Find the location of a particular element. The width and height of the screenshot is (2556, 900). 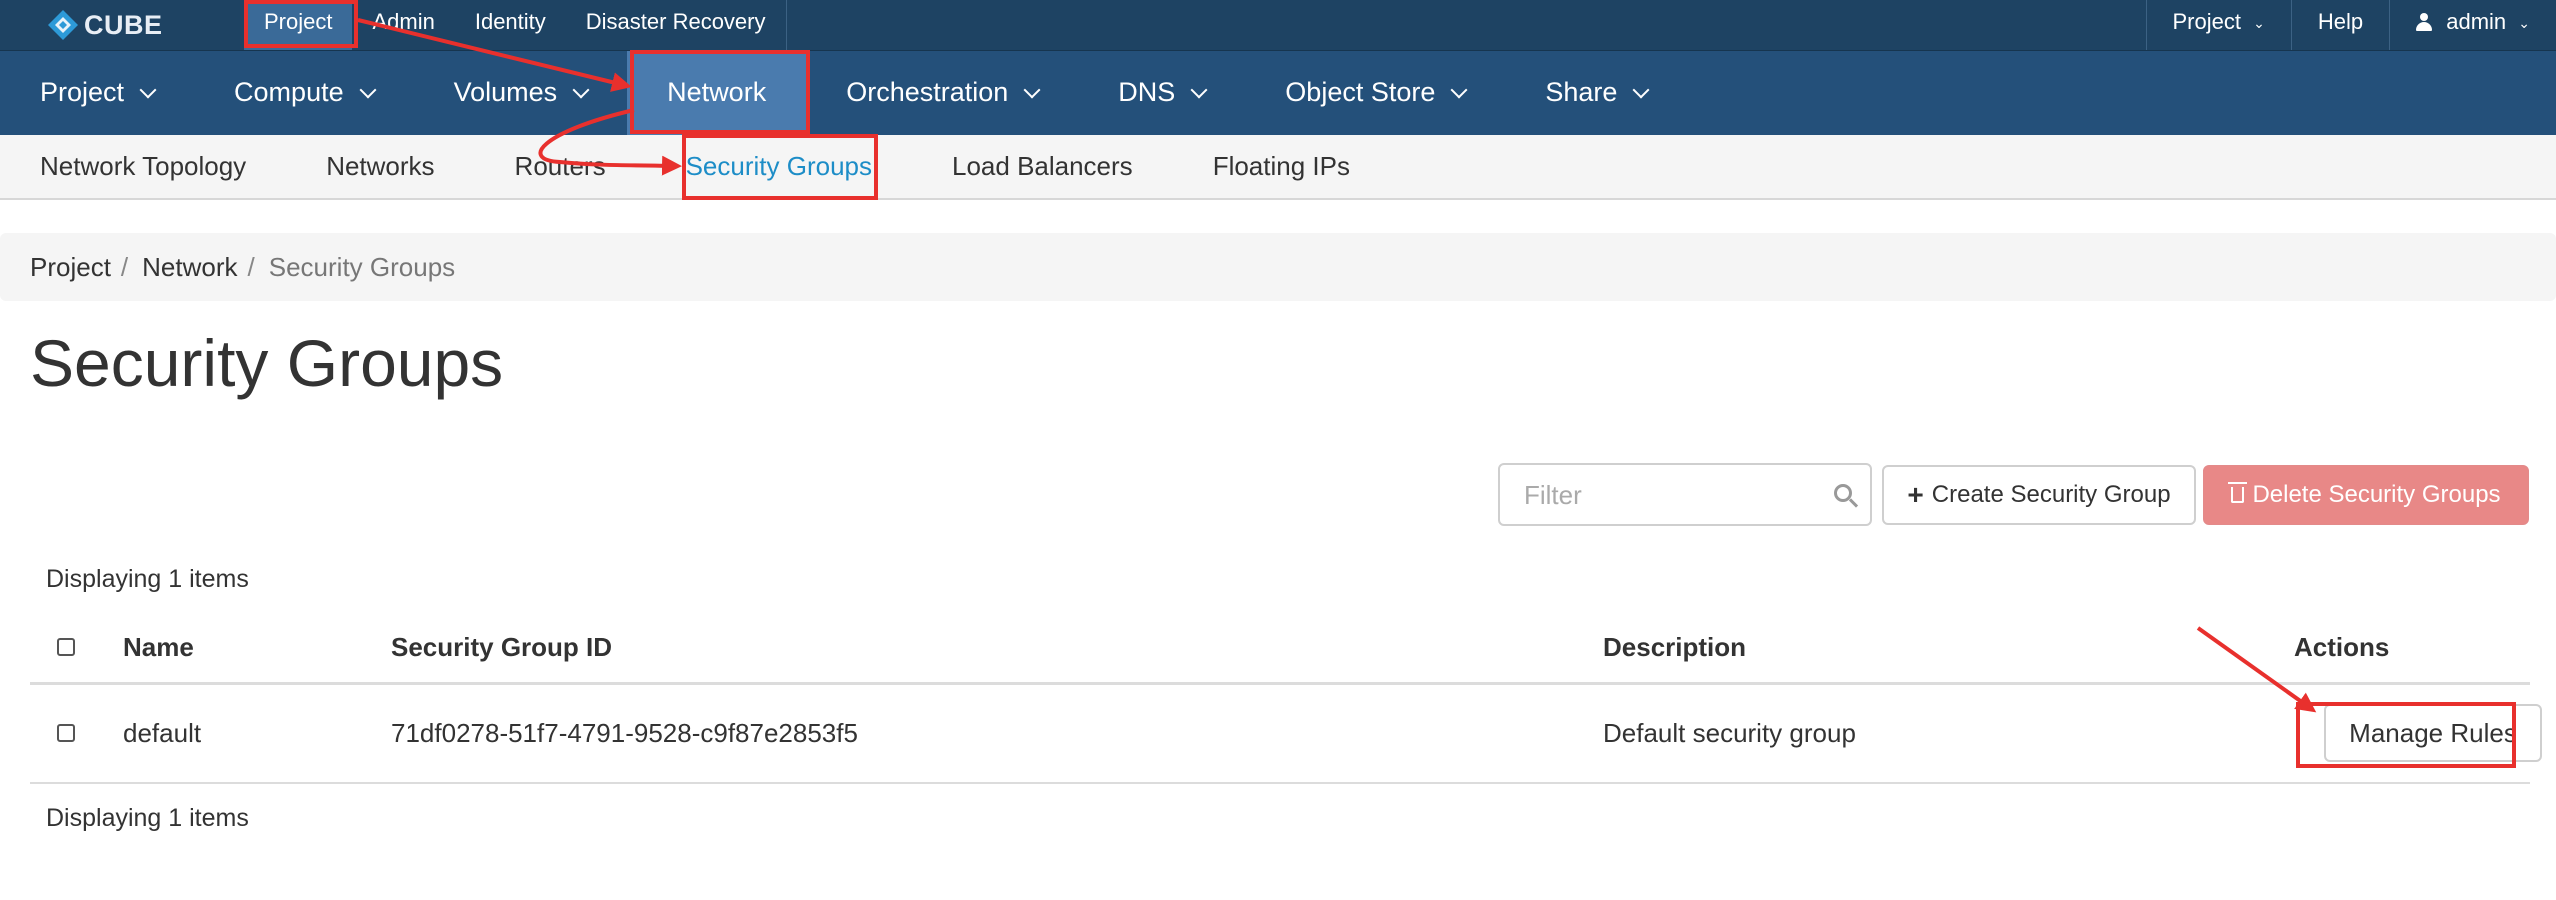

main-nav-label: DNS is located at coordinates (1147, 92).